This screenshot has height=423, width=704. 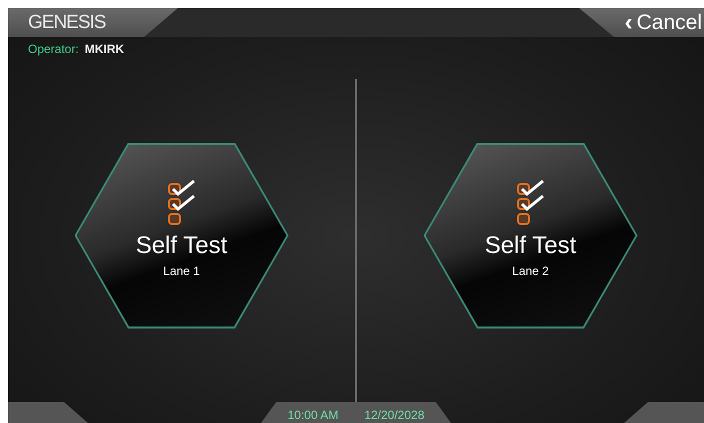 I want to click on app-title: GENESIS, so click(x=67, y=23).